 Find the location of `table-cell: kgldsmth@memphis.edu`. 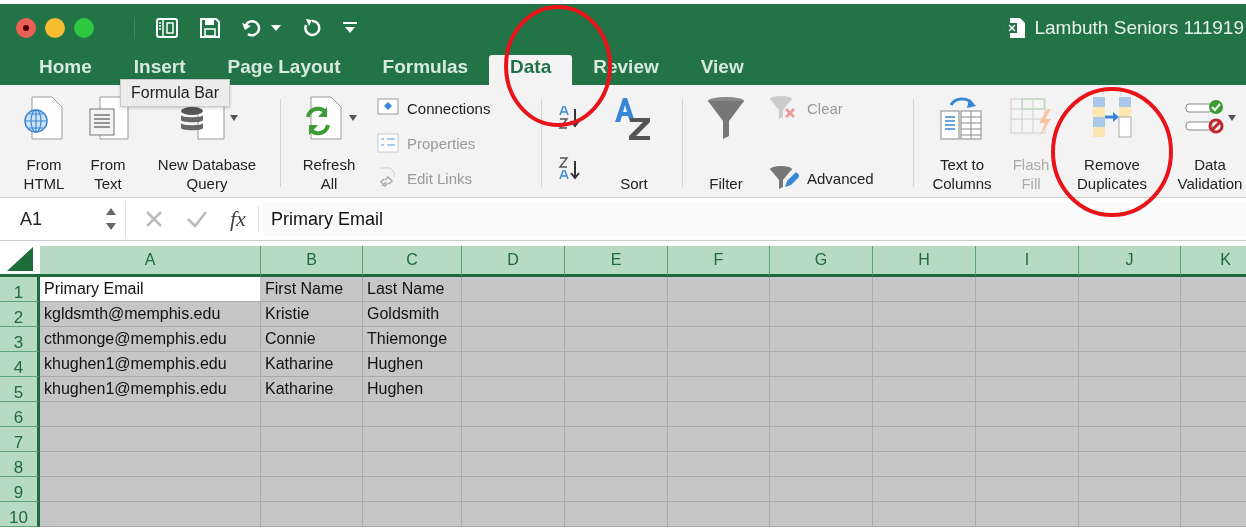

table-cell: kgldsmth@memphis.edu is located at coordinates (150, 314).